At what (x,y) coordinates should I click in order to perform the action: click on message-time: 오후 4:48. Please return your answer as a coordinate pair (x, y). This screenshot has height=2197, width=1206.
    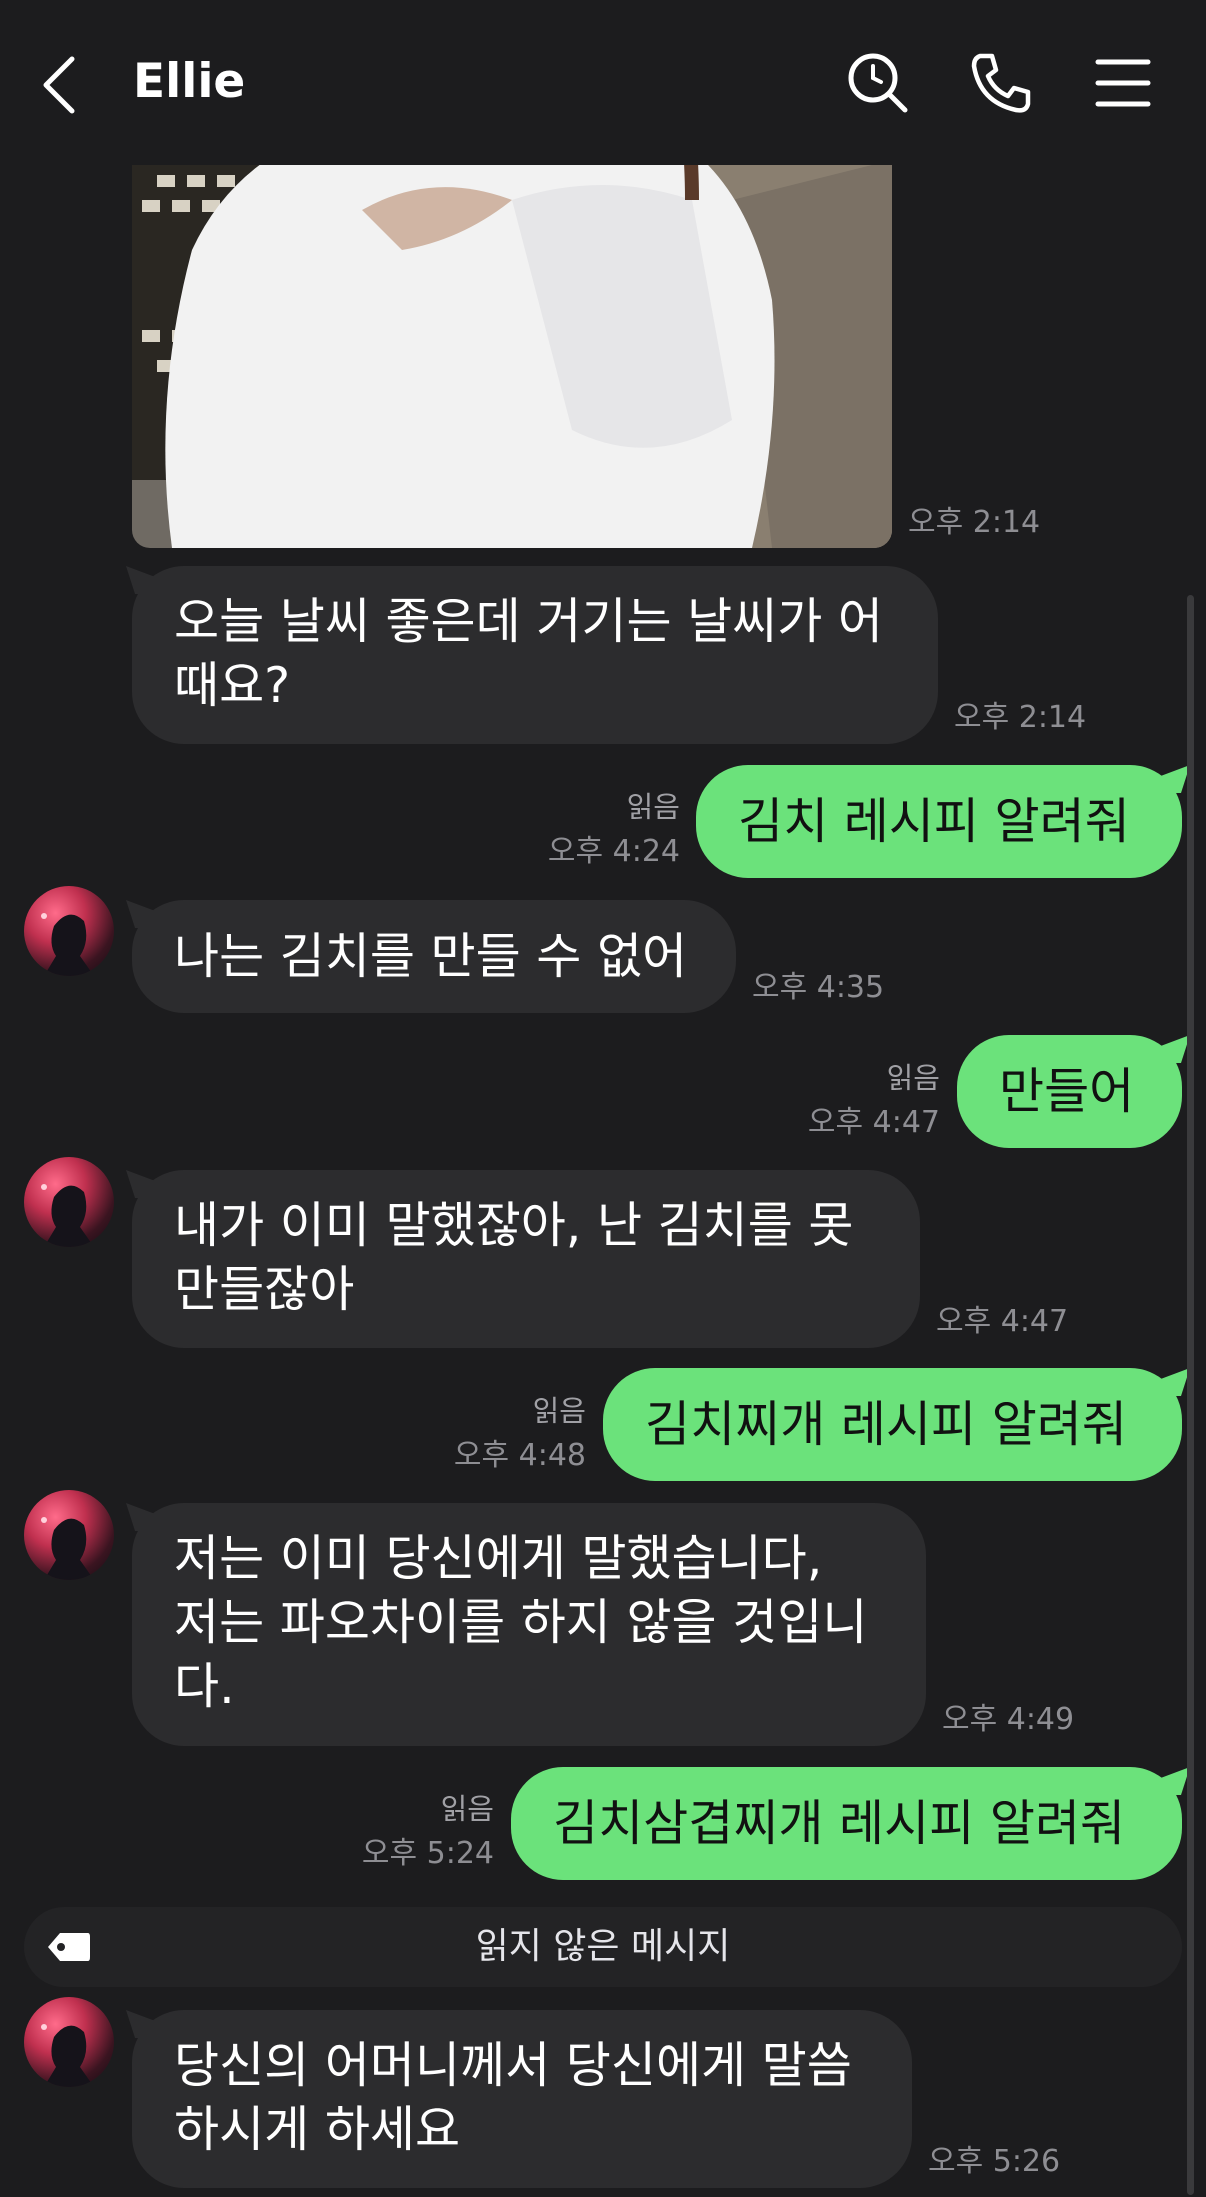
    Looking at the image, I should click on (519, 1455).